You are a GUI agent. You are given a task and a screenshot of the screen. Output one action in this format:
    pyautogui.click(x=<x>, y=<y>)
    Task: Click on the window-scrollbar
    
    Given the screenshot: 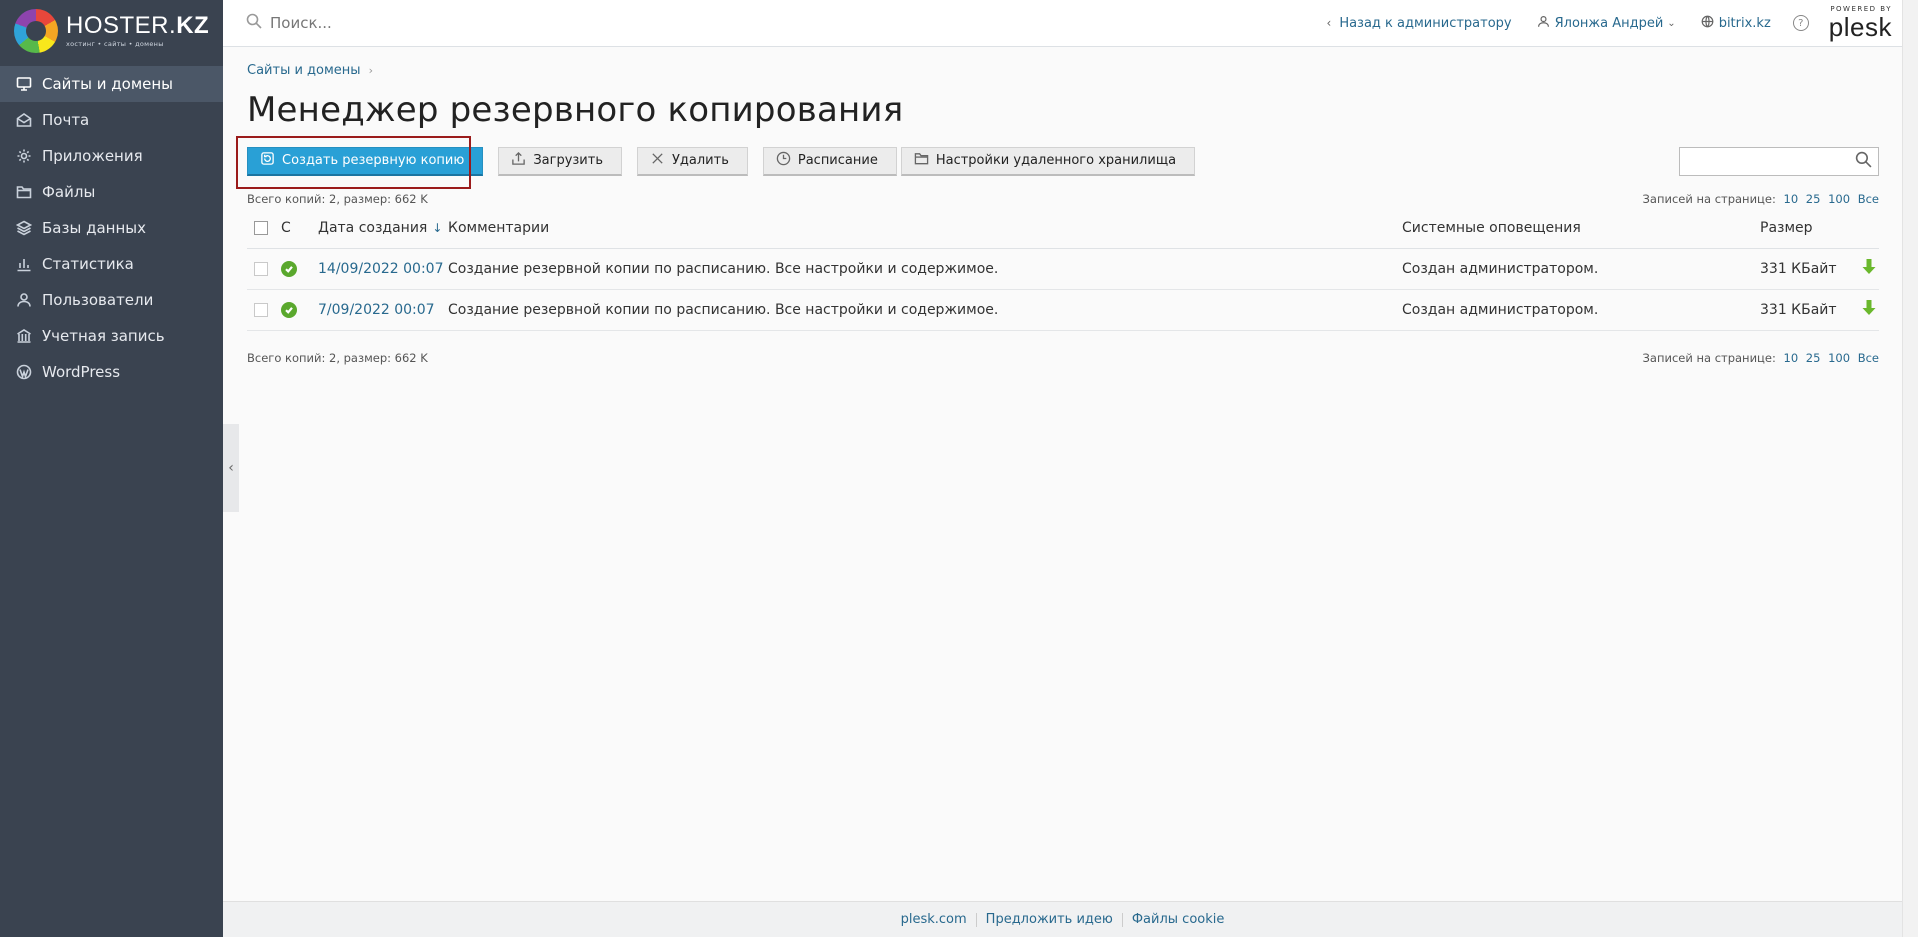 What is the action you would take?
    pyautogui.click(x=1910, y=468)
    